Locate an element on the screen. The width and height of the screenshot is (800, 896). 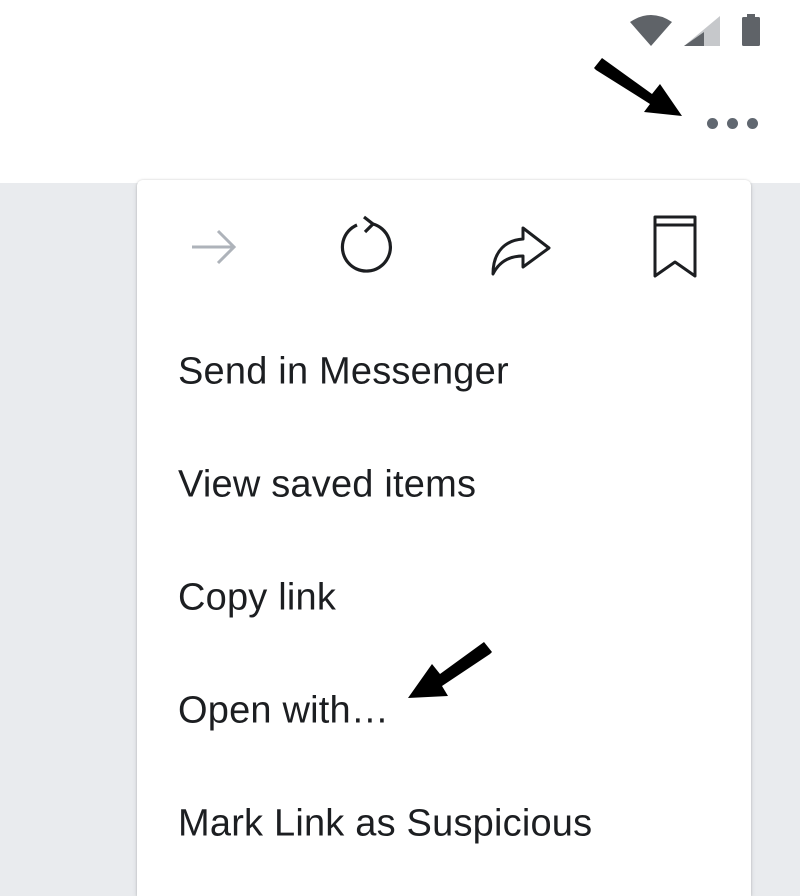
forward-button is located at coordinates (213, 247).